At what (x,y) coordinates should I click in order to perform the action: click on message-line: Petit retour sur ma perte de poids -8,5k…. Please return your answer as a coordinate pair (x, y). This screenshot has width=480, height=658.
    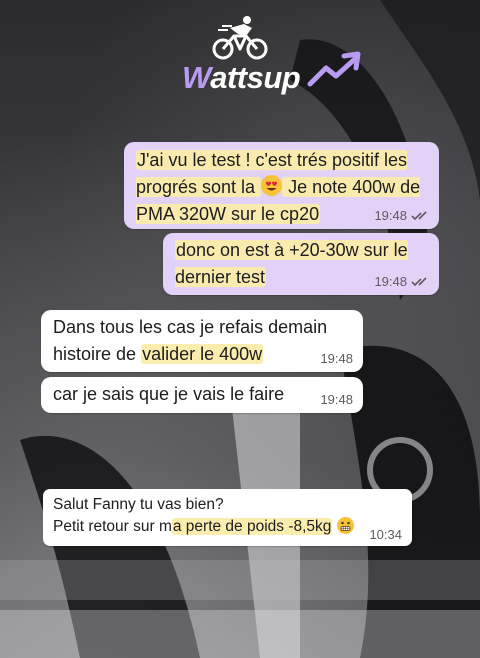
    Looking at the image, I should click on (227, 527).